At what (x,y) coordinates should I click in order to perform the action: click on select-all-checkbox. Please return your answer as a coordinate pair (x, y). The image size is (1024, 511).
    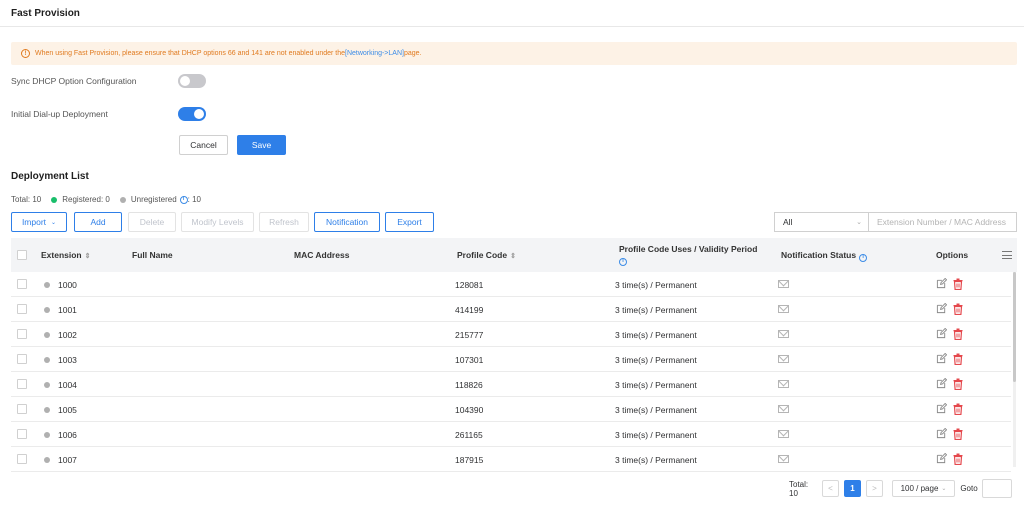
    Looking at the image, I should click on (22, 255).